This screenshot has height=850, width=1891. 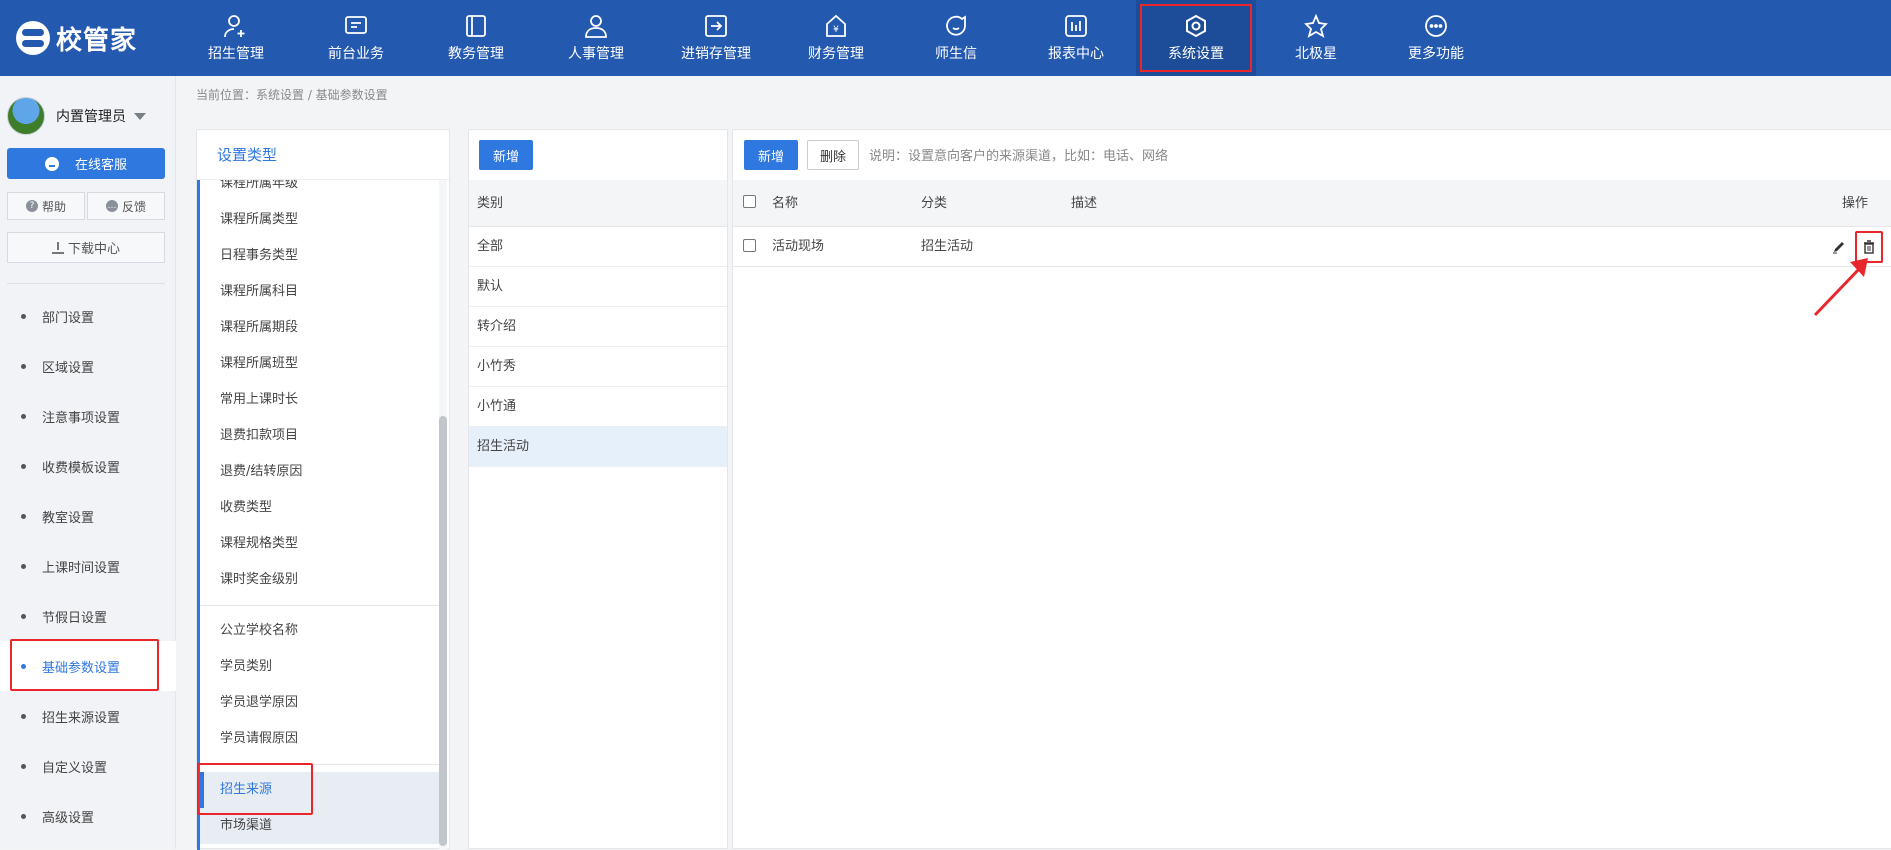 What do you see at coordinates (319, 292) in the screenshot?
I see `type-item: 课程所属科目` at bounding box center [319, 292].